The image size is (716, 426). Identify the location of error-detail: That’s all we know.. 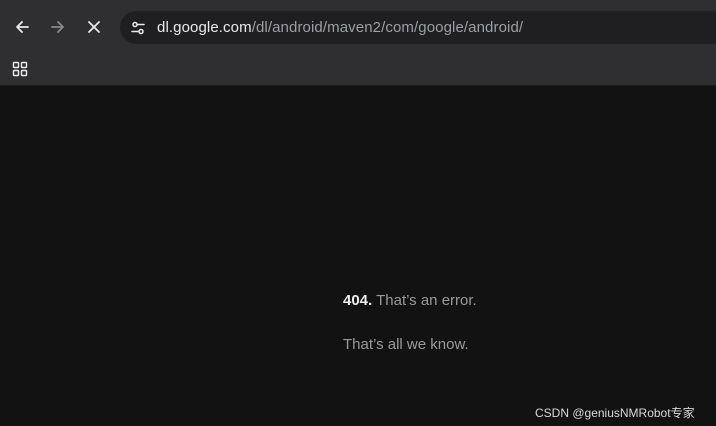
(406, 344).